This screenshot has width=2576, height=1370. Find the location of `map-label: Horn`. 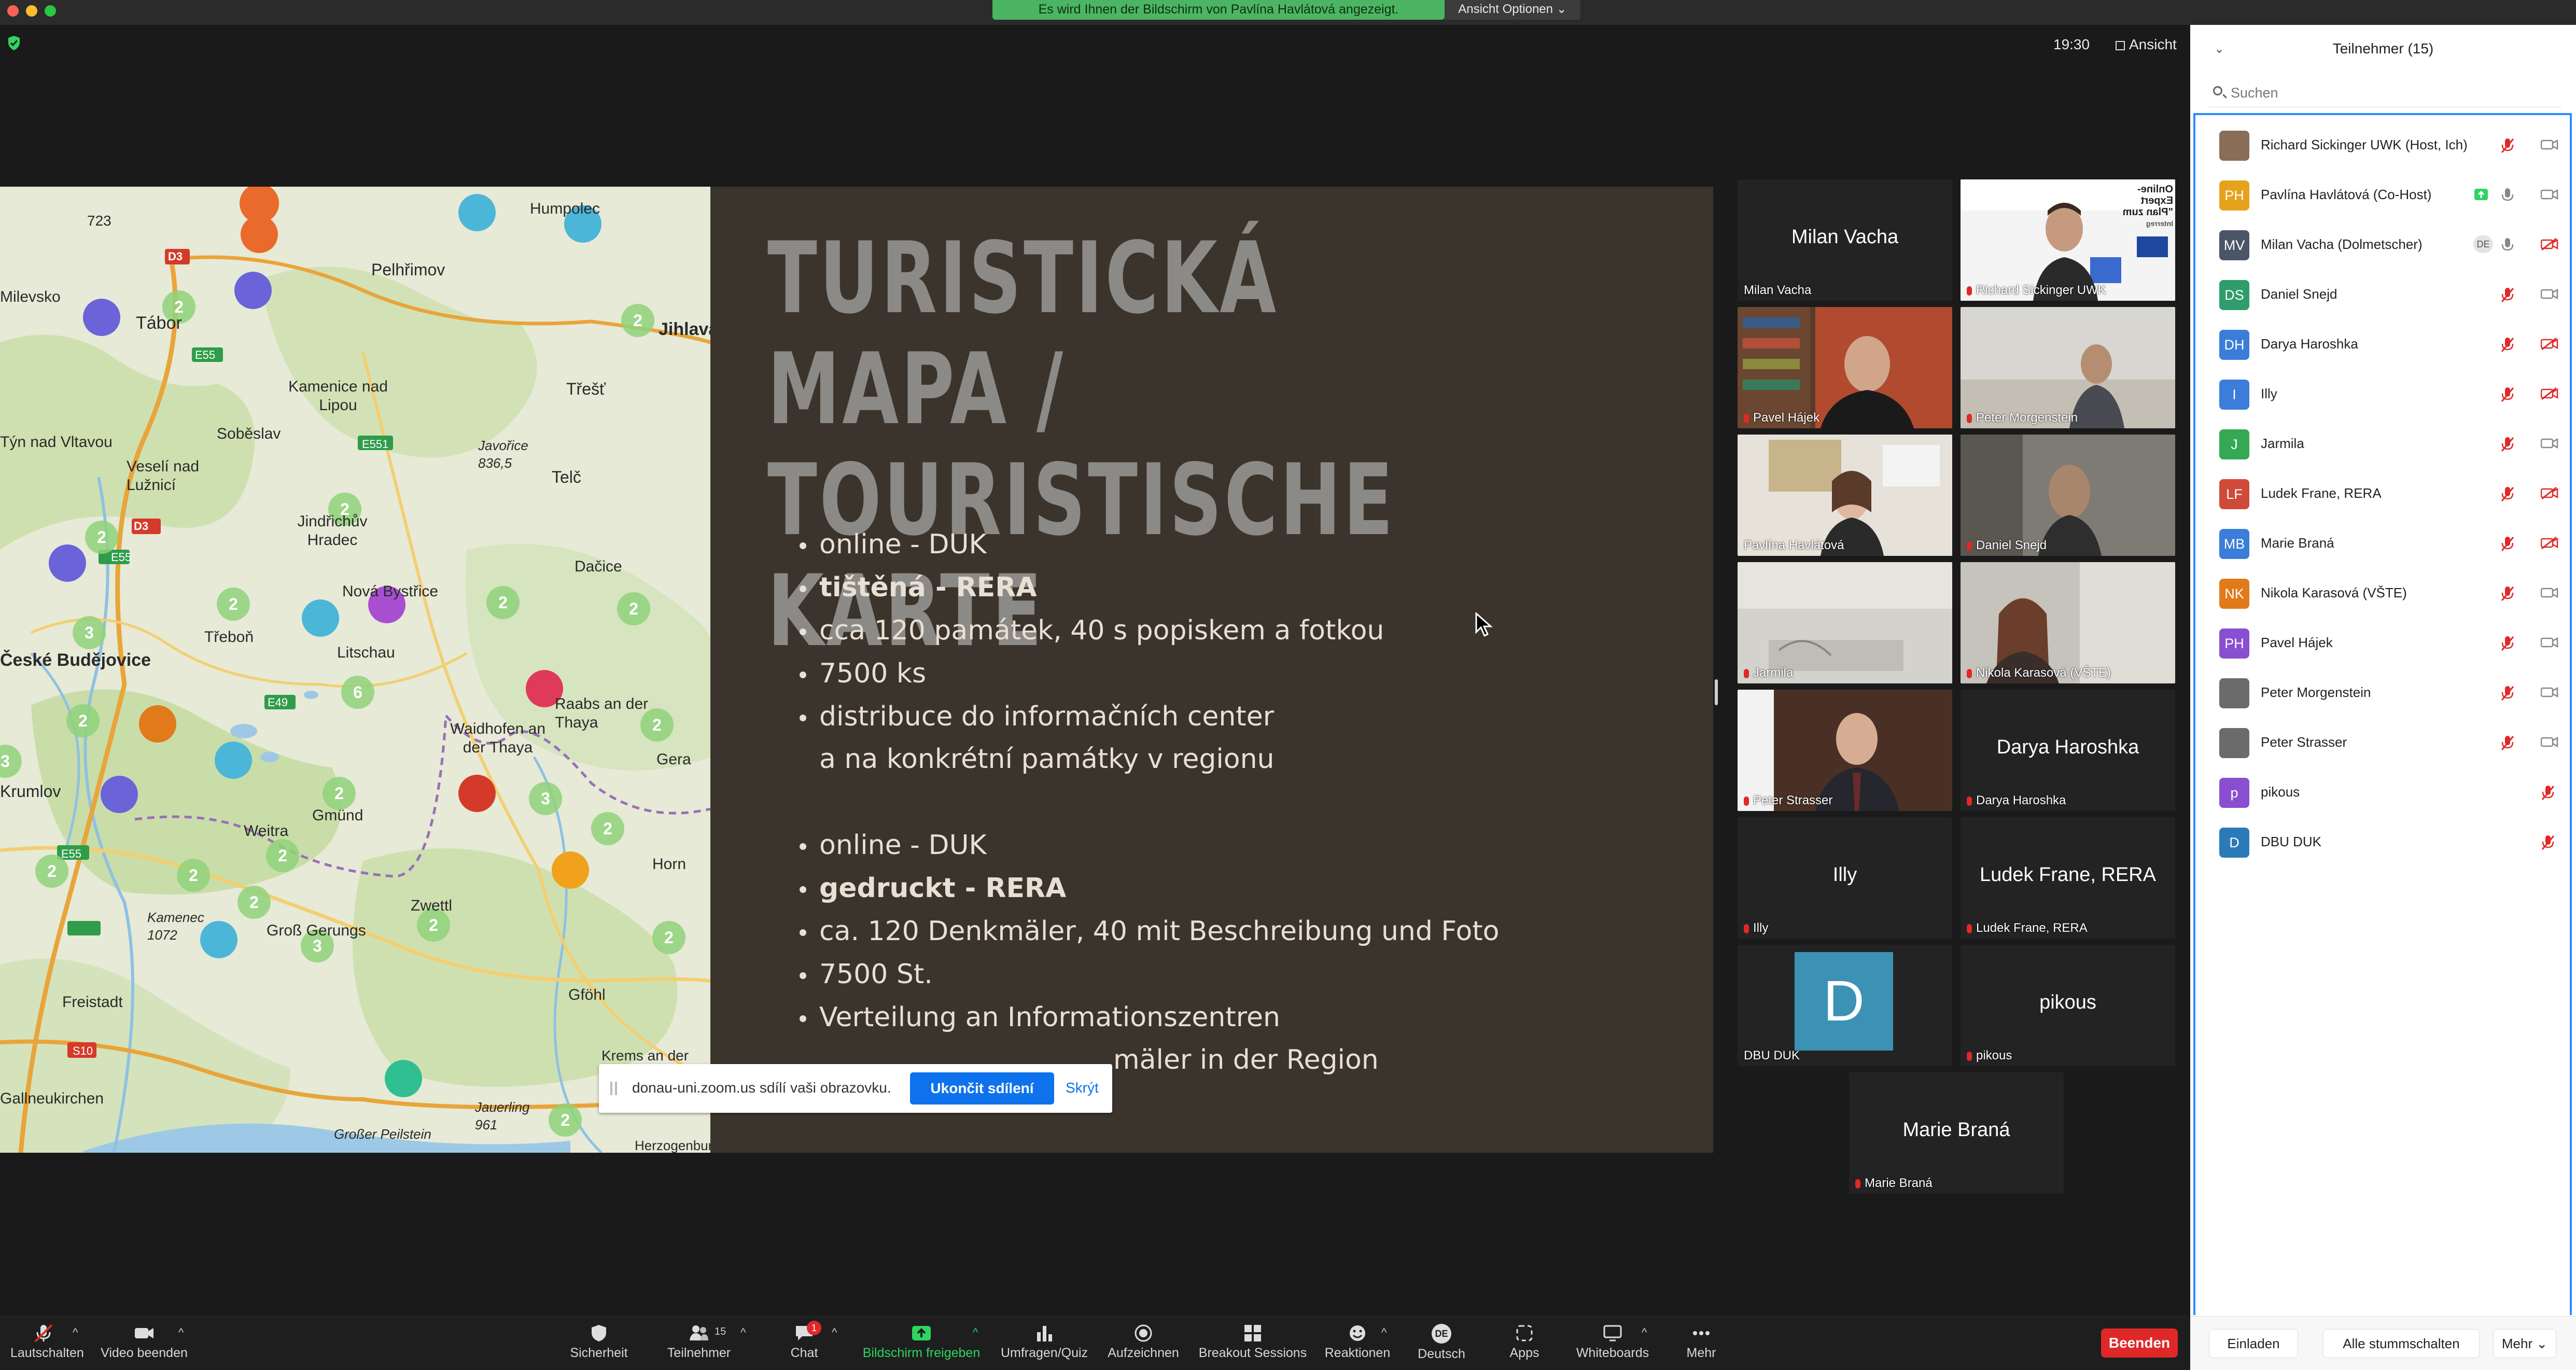

map-label: Horn is located at coordinates (669, 864).